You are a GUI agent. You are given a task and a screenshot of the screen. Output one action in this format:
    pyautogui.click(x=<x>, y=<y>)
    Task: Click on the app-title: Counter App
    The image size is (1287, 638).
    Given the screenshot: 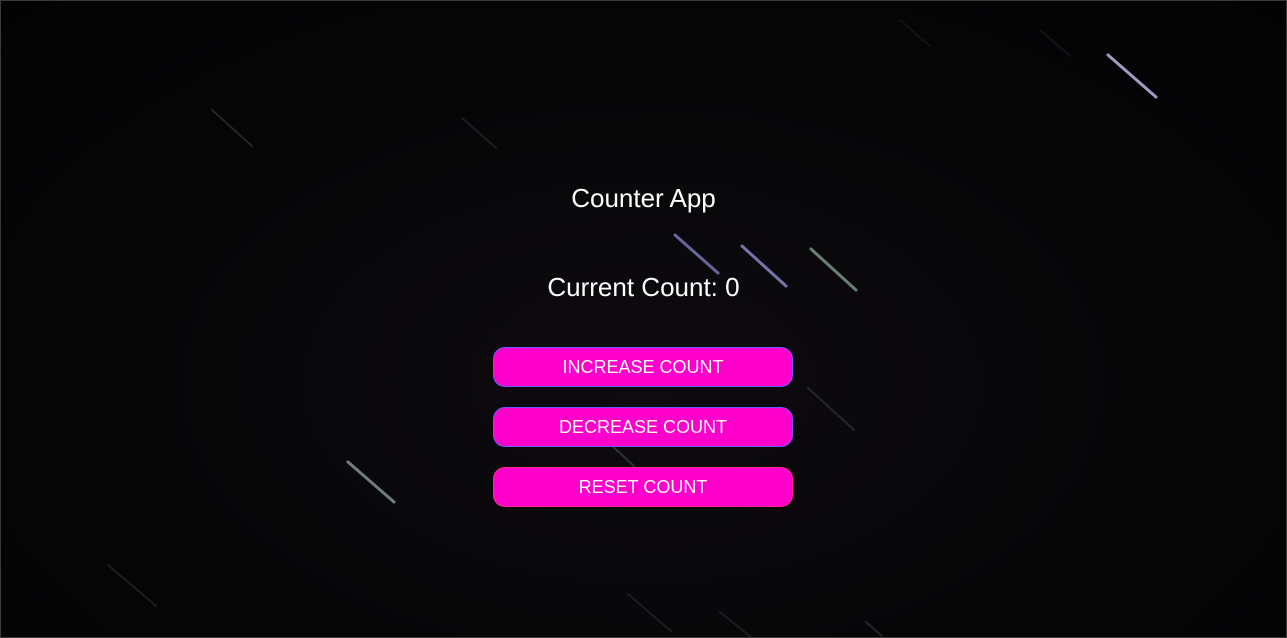 What is the action you would take?
    pyautogui.click(x=643, y=198)
    